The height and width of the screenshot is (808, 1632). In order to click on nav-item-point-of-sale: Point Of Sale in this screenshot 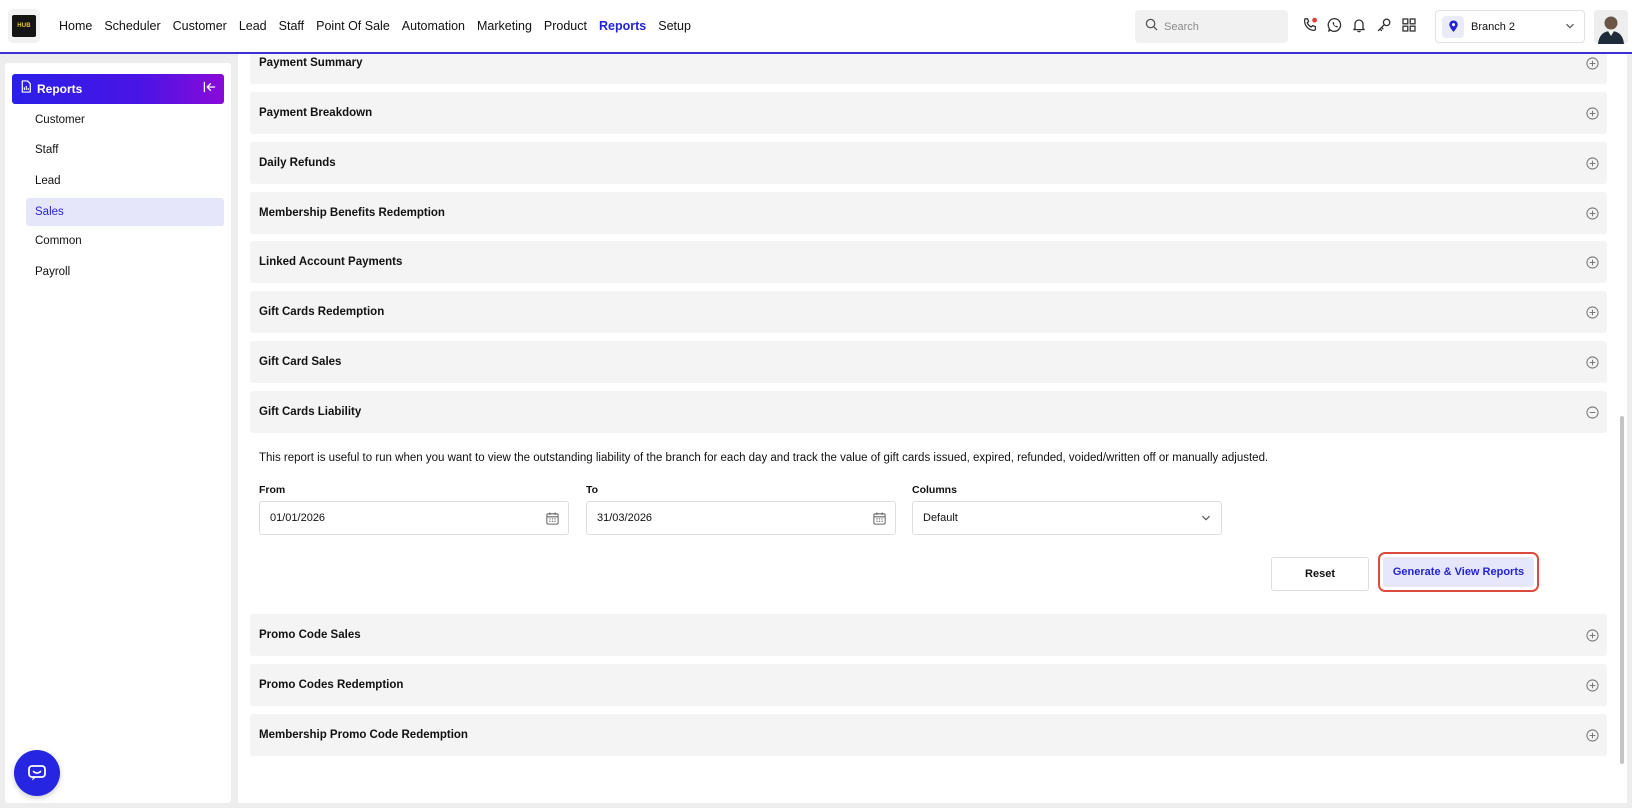, I will do `click(353, 26)`.